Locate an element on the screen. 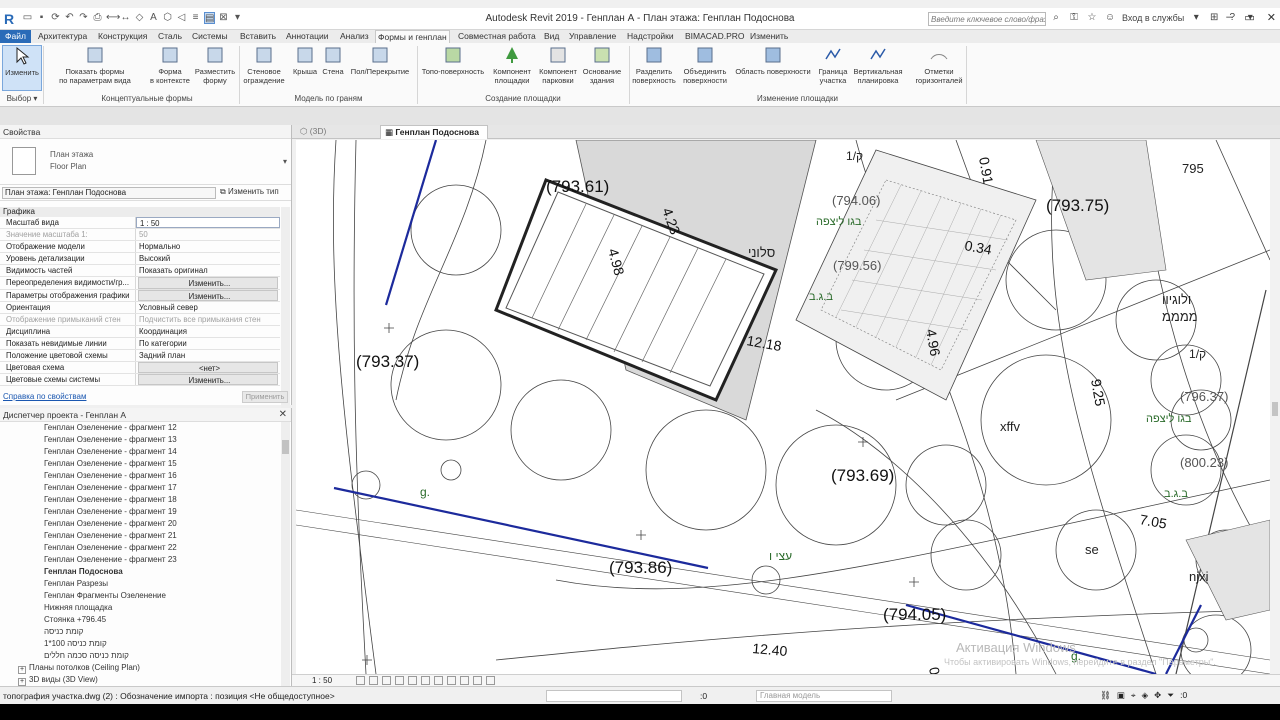 The height and width of the screenshot is (720, 1280). print-icon: ⎙ is located at coordinates (97, 18).